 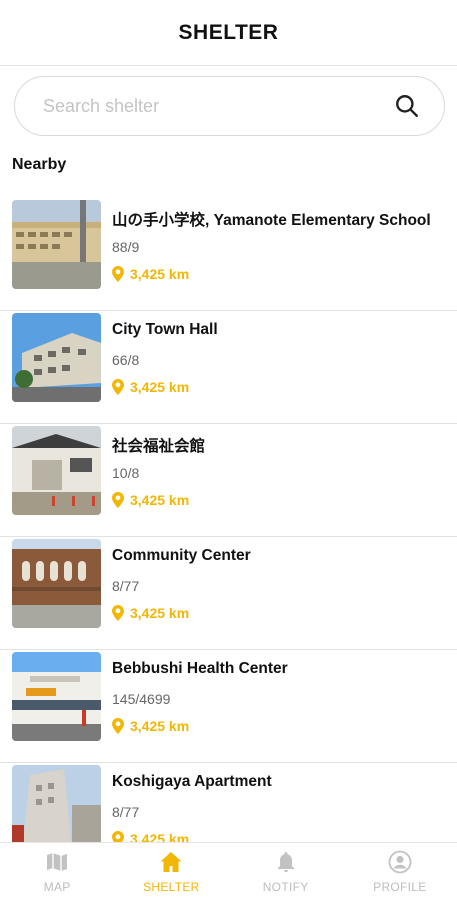 I want to click on search-icon, so click(x=407, y=106).